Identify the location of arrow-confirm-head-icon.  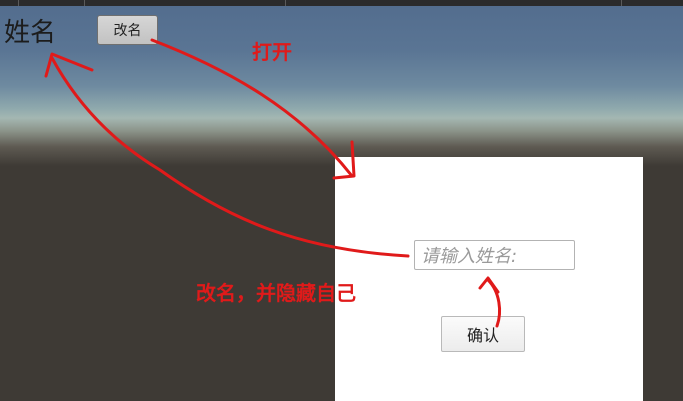
(489, 285).